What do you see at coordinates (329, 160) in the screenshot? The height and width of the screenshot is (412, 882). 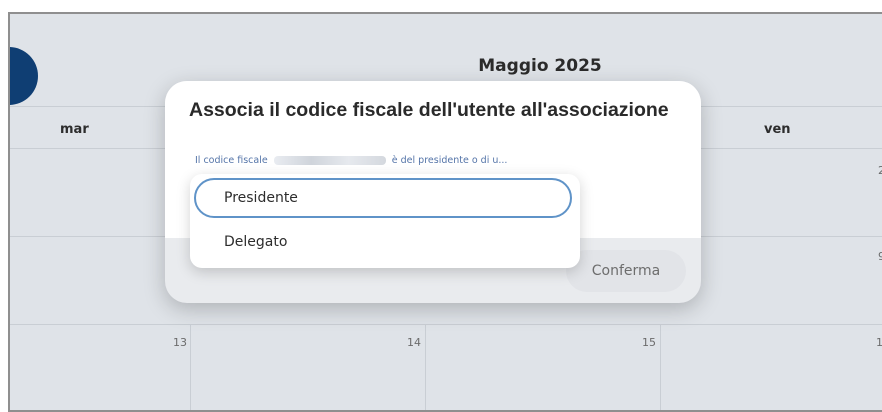 I see `redacted-fiscal-code` at bounding box center [329, 160].